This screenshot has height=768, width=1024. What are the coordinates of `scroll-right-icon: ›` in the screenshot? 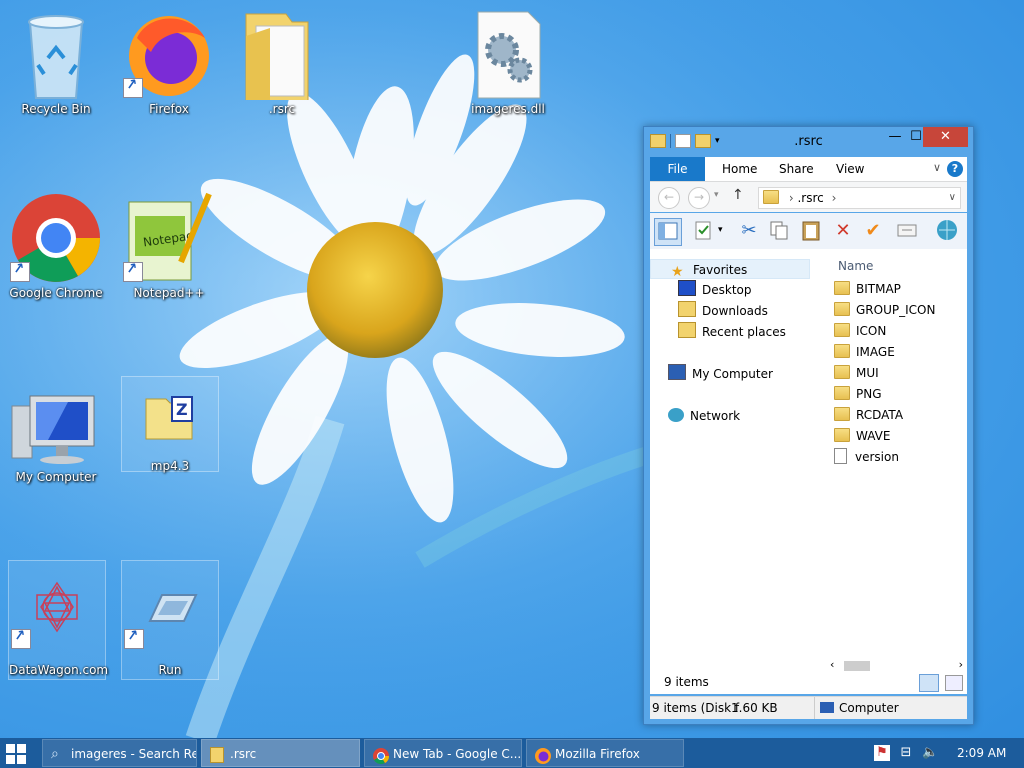 It's located at (961, 664).